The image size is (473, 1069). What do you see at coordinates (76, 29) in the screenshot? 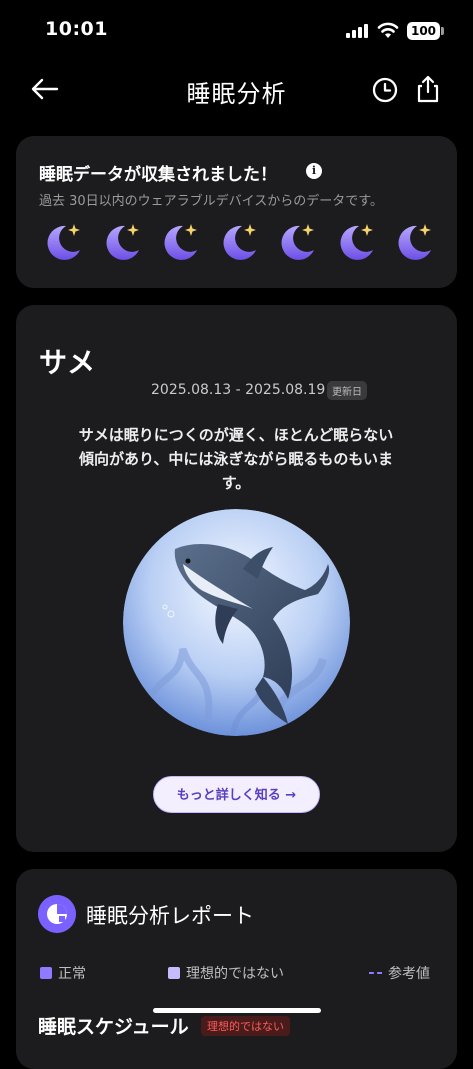
I see `status-time: 10:01` at bounding box center [76, 29].